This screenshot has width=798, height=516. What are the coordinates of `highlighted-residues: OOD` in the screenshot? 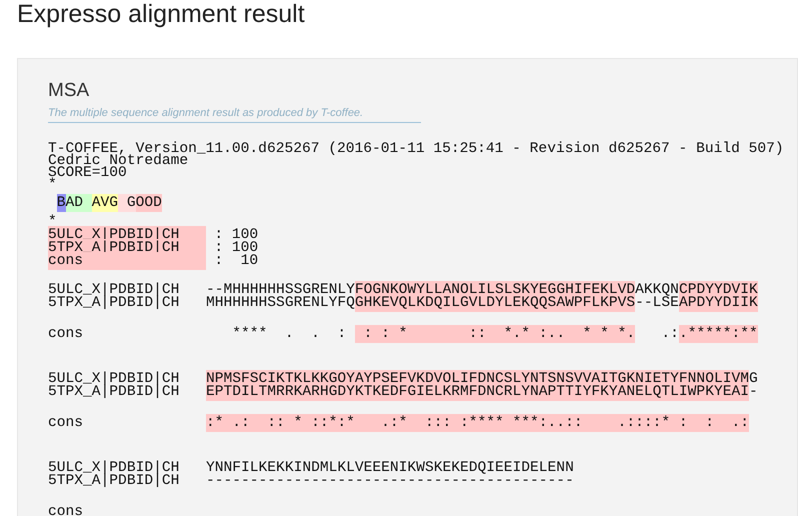 It's located at (149, 203).